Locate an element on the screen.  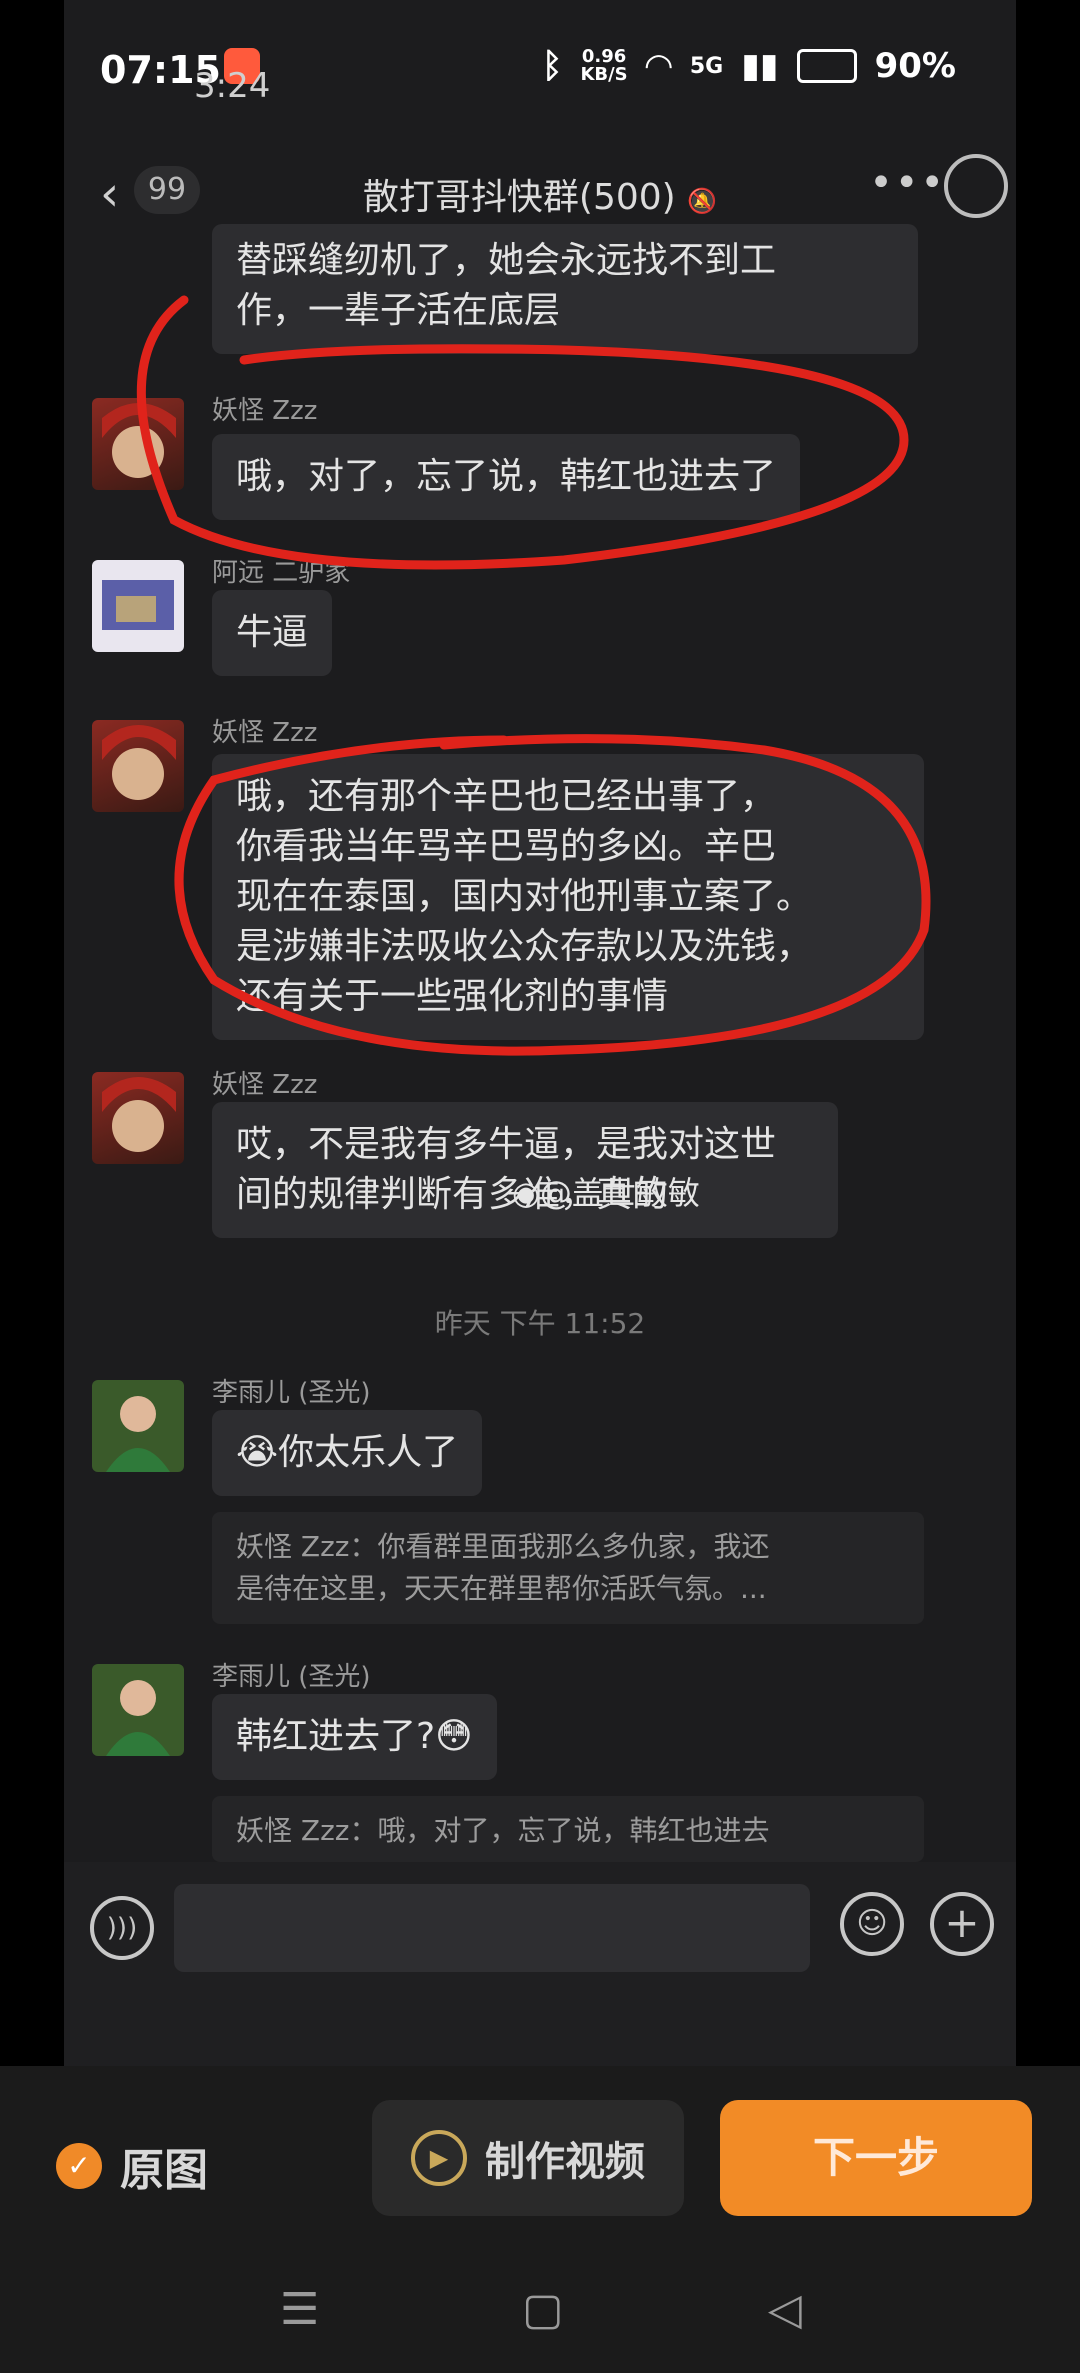
original-toggle: ✓ 原图 is located at coordinates (132, 2166).